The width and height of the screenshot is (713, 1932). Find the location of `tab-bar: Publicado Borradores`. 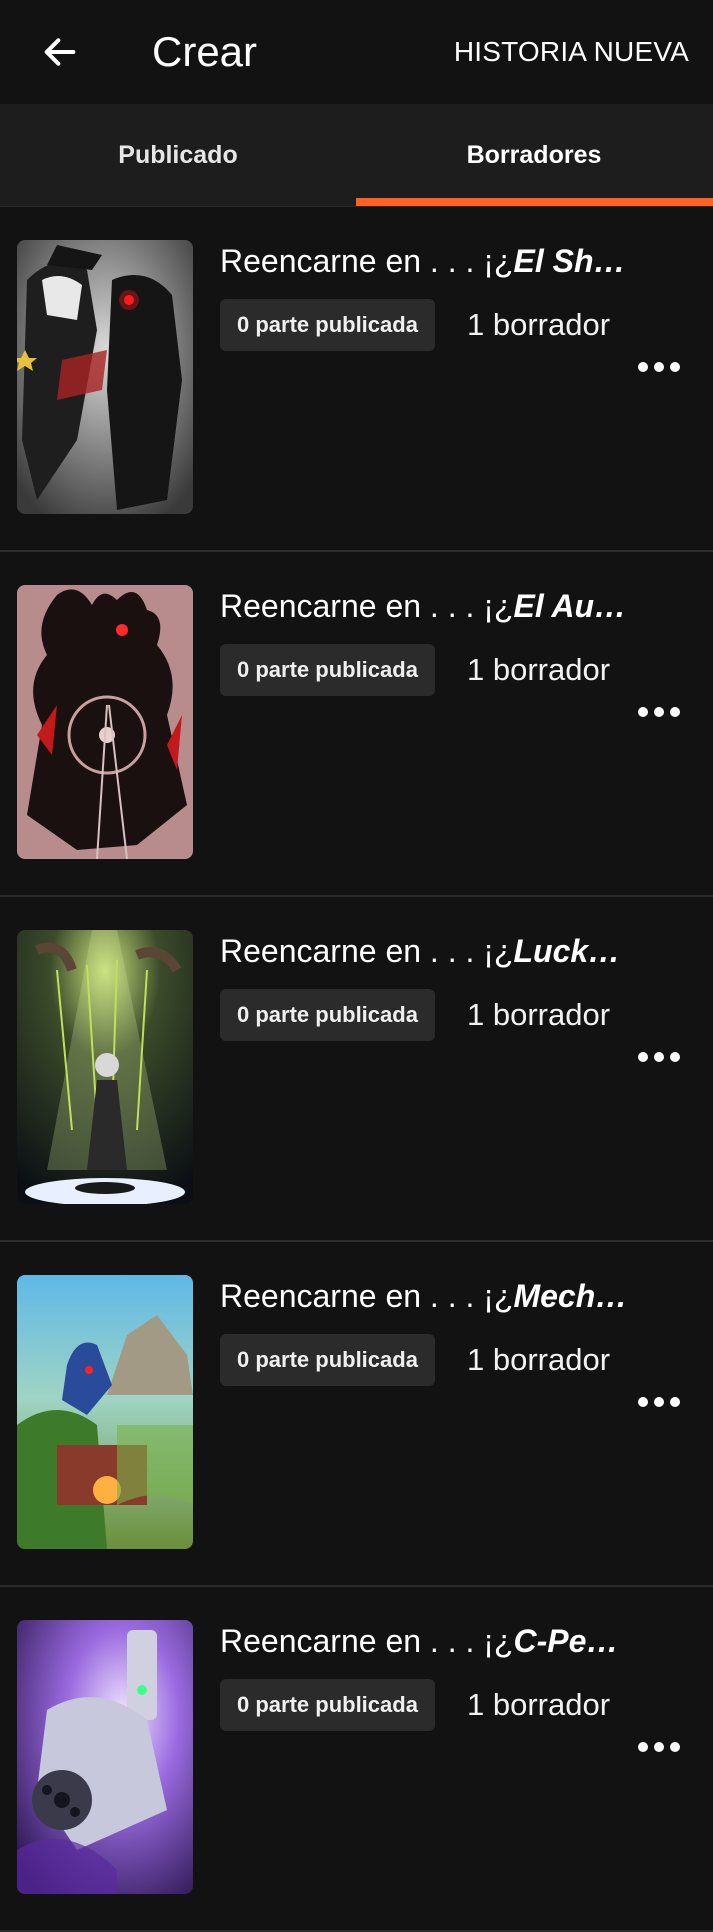

tab-bar: Publicado Borradores is located at coordinates (356, 155).